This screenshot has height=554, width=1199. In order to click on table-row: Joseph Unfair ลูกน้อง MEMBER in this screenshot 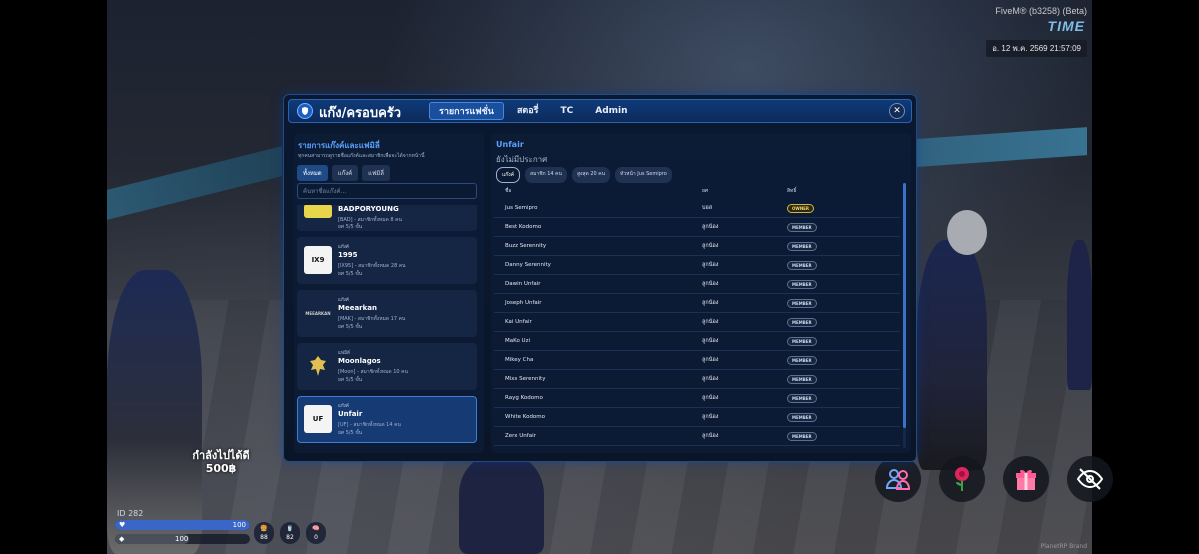, I will do `click(697, 303)`.